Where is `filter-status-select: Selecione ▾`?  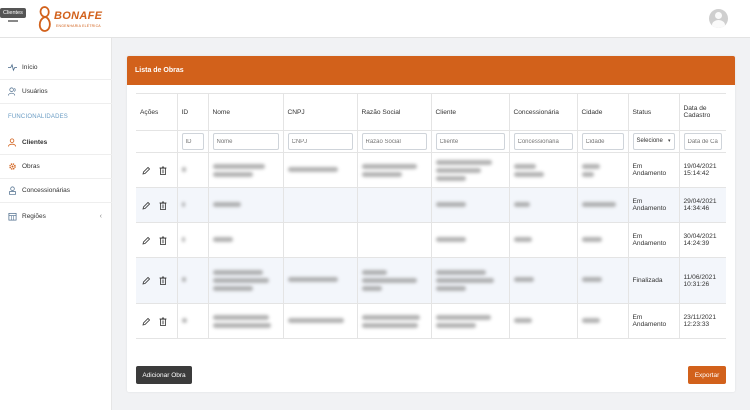
filter-status-select: Selecione ▾ is located at coordinates (653, 141).